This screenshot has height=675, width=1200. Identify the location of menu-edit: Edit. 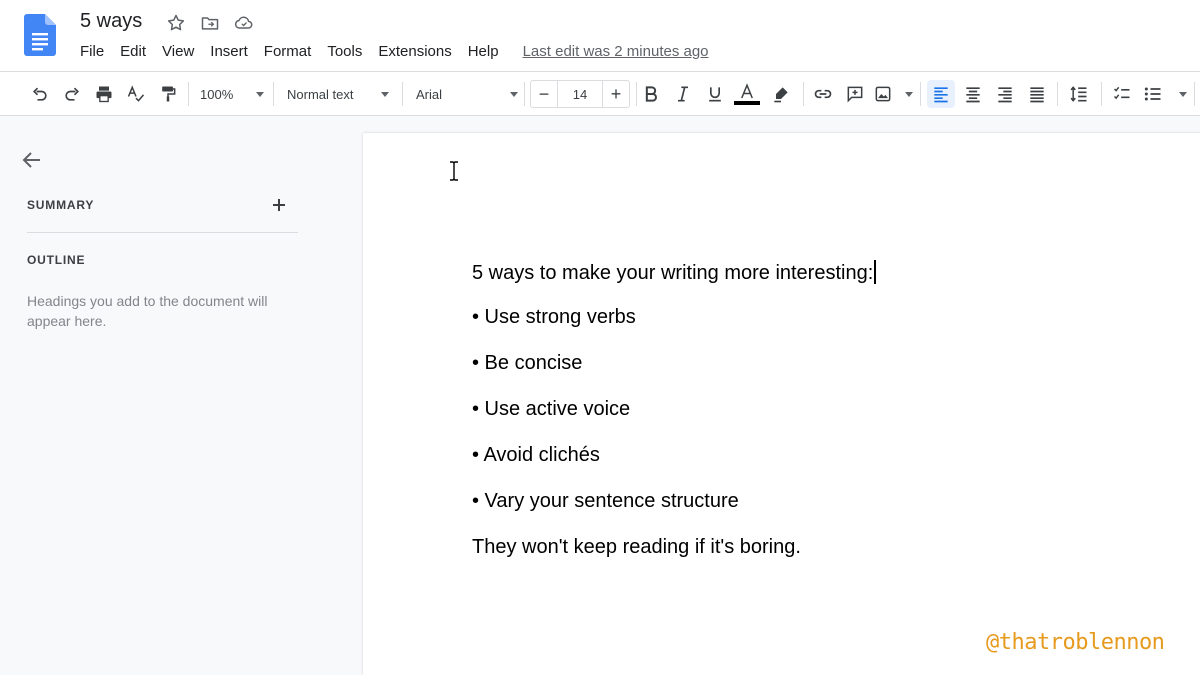
(133, 51).